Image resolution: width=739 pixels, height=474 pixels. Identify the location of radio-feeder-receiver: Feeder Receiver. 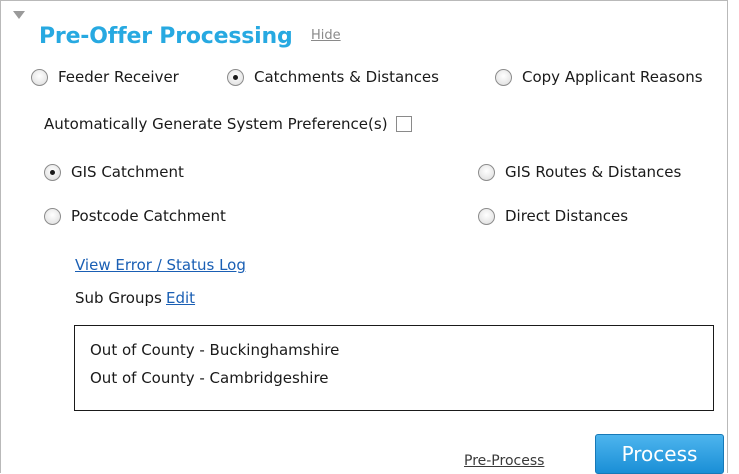
(105, 77).